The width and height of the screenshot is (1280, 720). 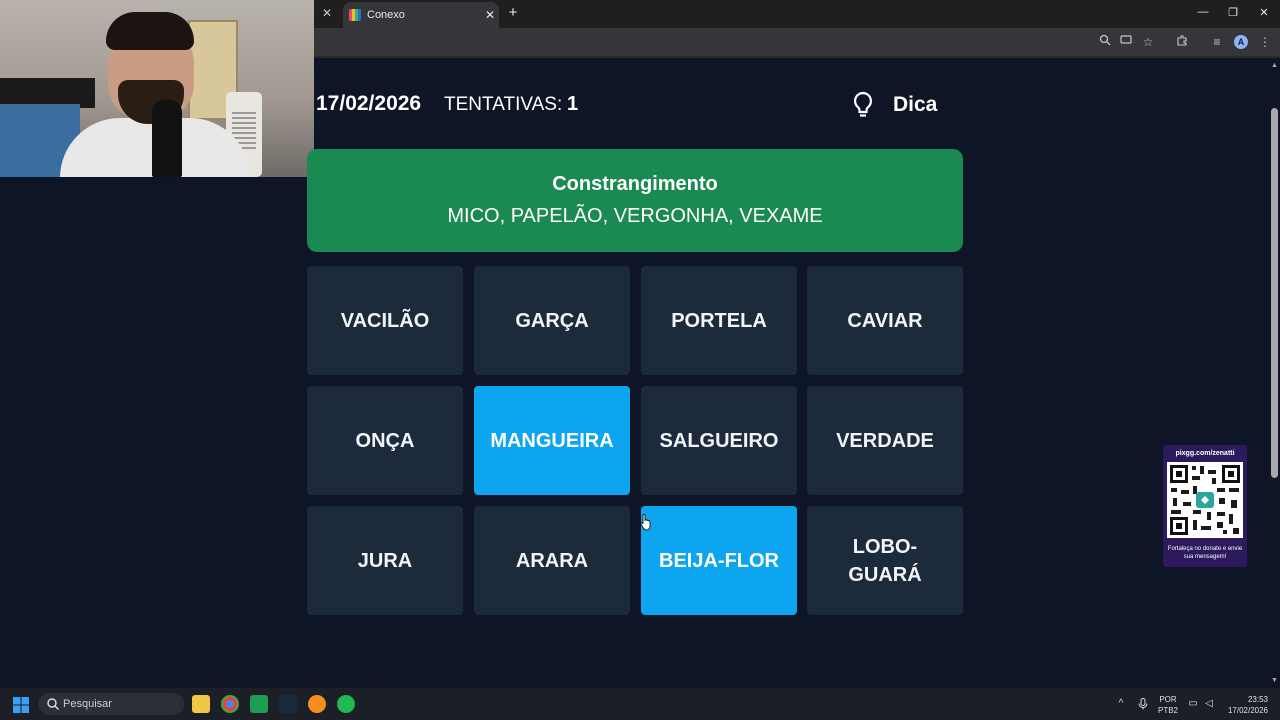 I want to click on tab-conexo: Conexo ✕, so click(x=421, y=15).